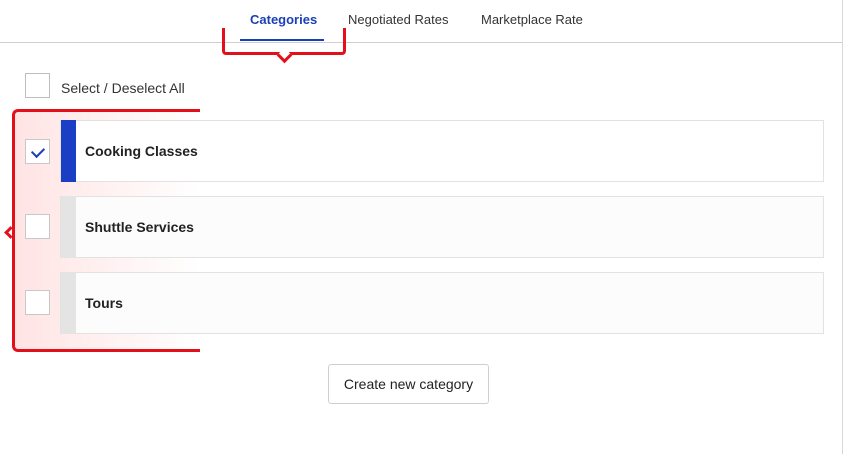  I want to click on content-edge-divider, so click(842, 227).